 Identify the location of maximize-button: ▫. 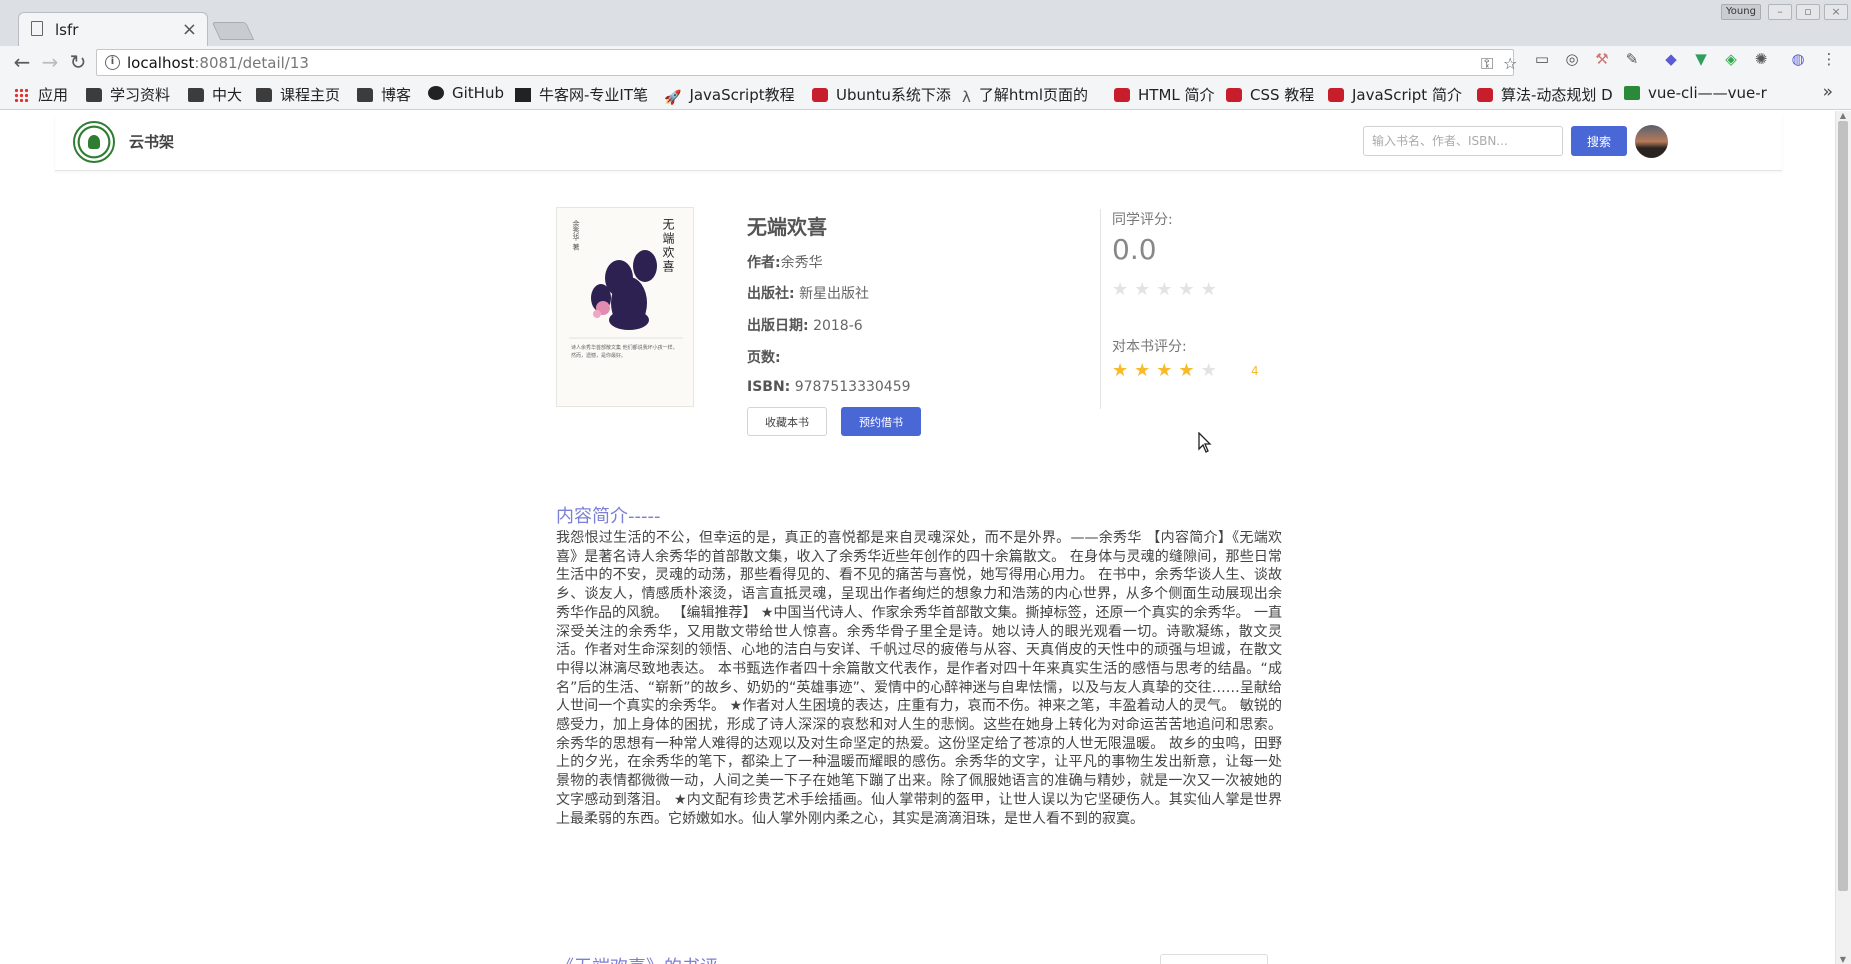
(1808, 12).